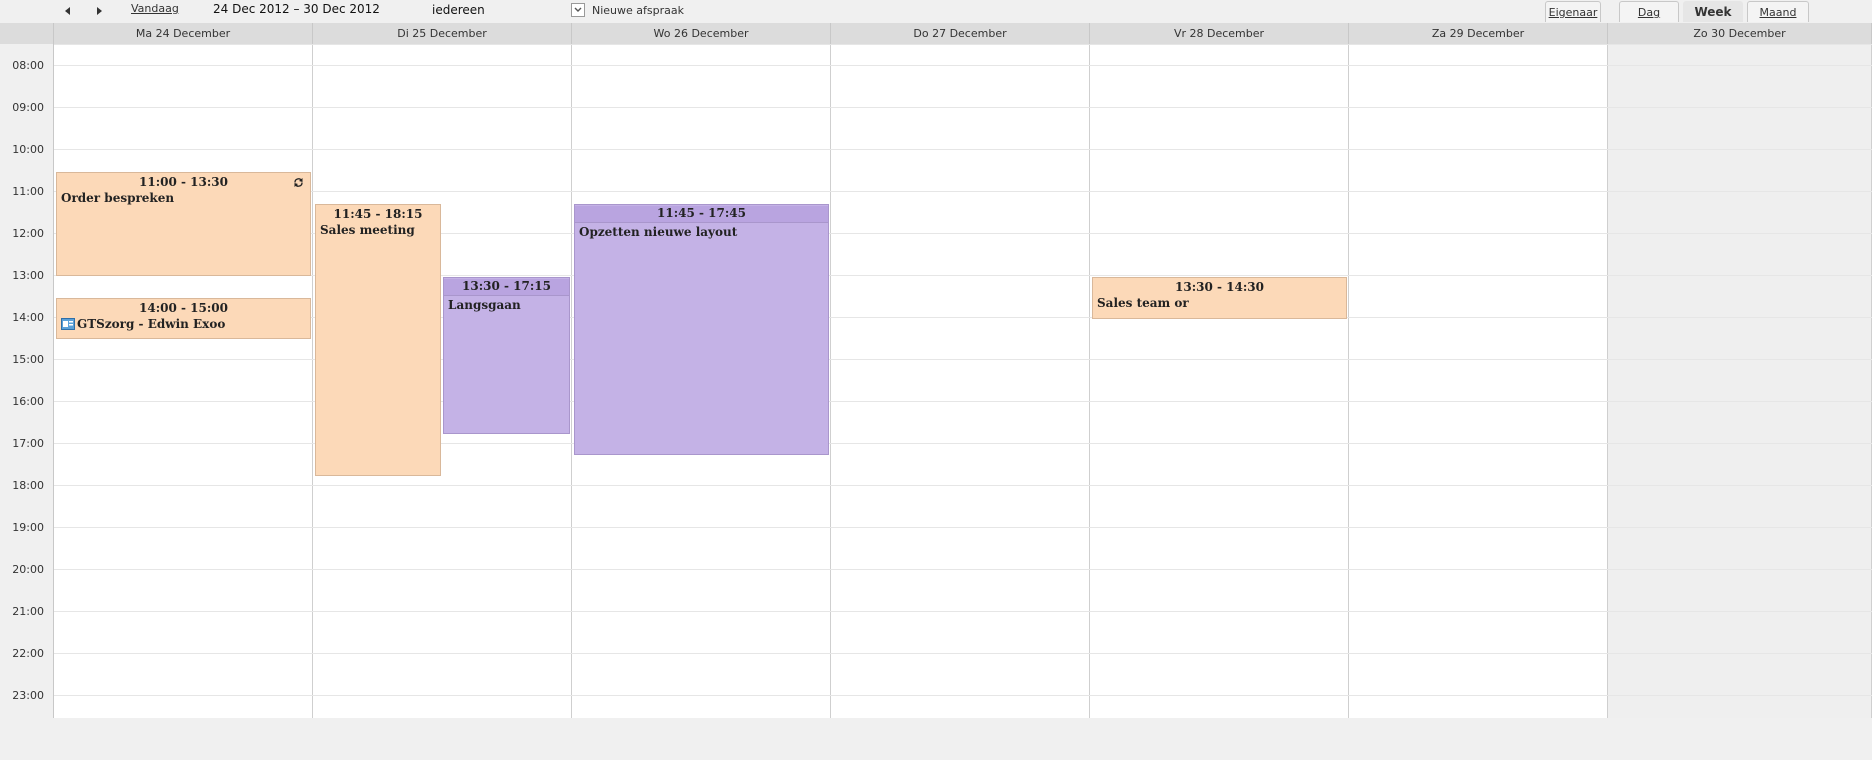  Describe the element at coordinates (118, 198) in the screenshot. I see `event-title: Order bespreken` at that location.